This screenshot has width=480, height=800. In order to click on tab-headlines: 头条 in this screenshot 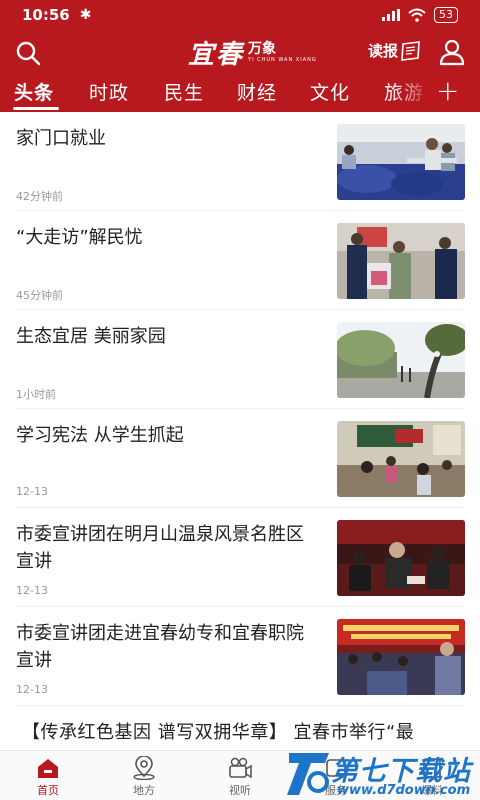, I will do `click(34, 91)`.